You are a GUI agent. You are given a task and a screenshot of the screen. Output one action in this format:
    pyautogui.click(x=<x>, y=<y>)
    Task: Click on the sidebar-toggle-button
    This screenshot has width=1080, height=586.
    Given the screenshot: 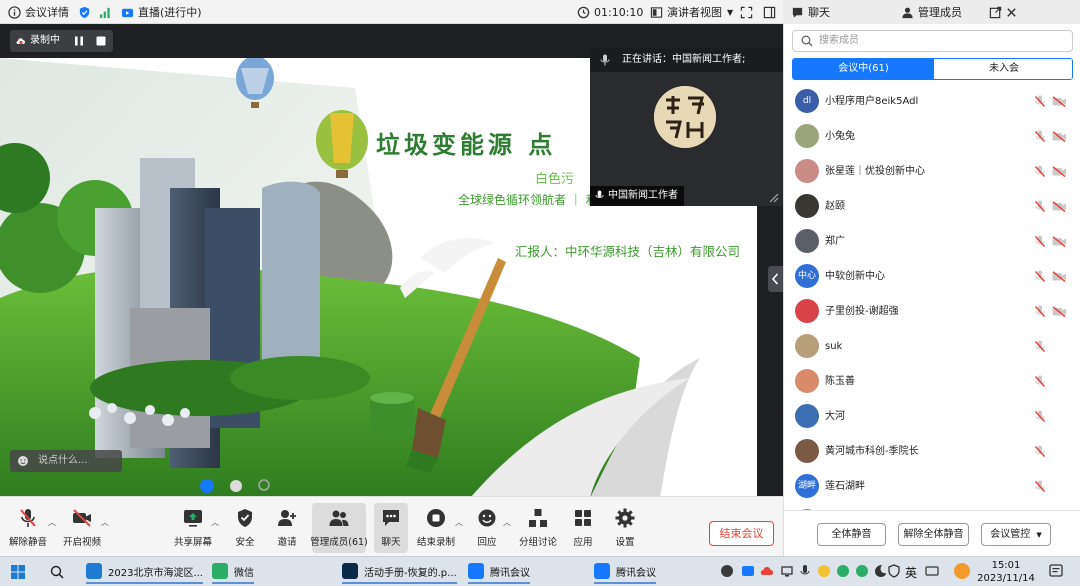 What is the action you would take?
    pyautogui.click(x=771, y=12)
    